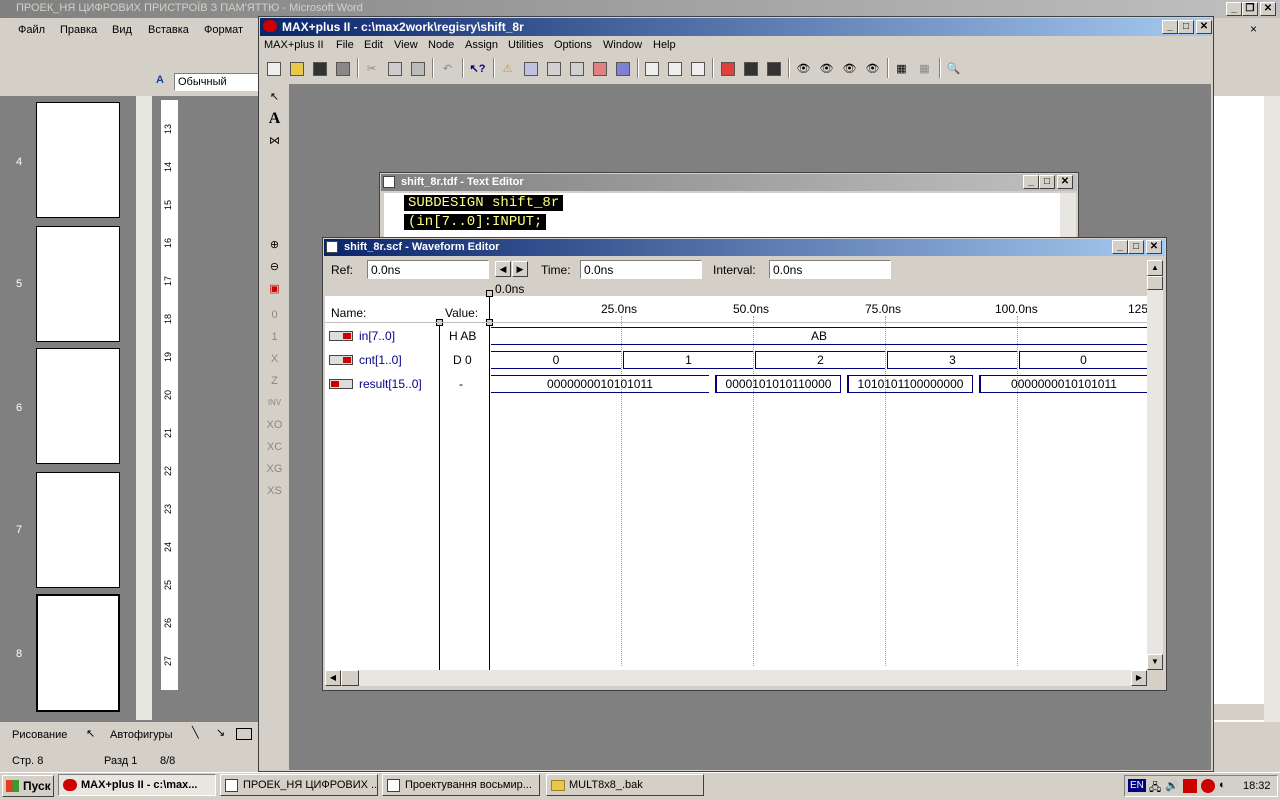  I want to click on overwrite-group-icon: XG, so click(274, 468).